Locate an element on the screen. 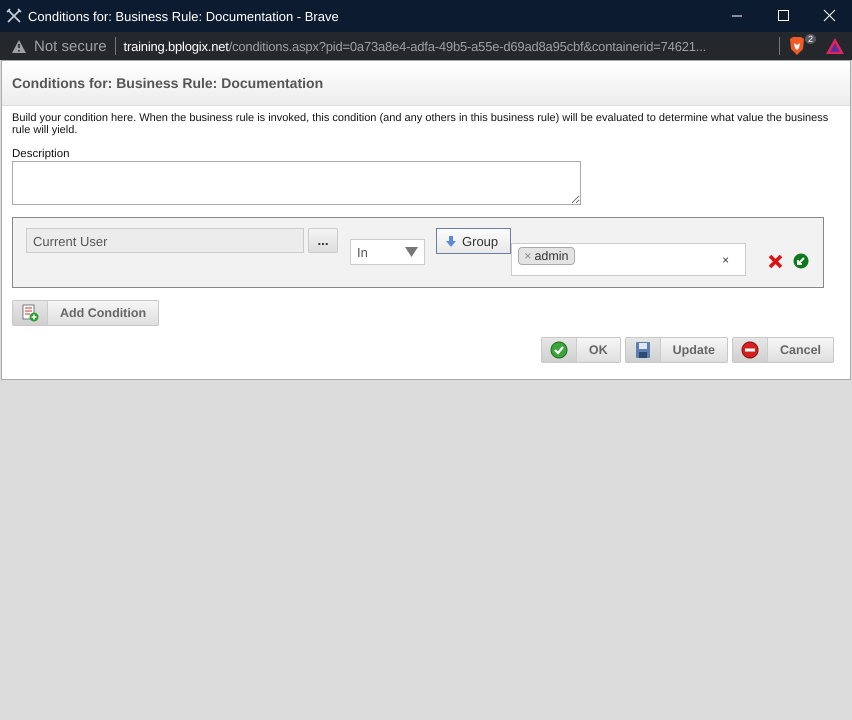 The image size is (852, 720). triangle-icon is located at coordinates (835, 46).